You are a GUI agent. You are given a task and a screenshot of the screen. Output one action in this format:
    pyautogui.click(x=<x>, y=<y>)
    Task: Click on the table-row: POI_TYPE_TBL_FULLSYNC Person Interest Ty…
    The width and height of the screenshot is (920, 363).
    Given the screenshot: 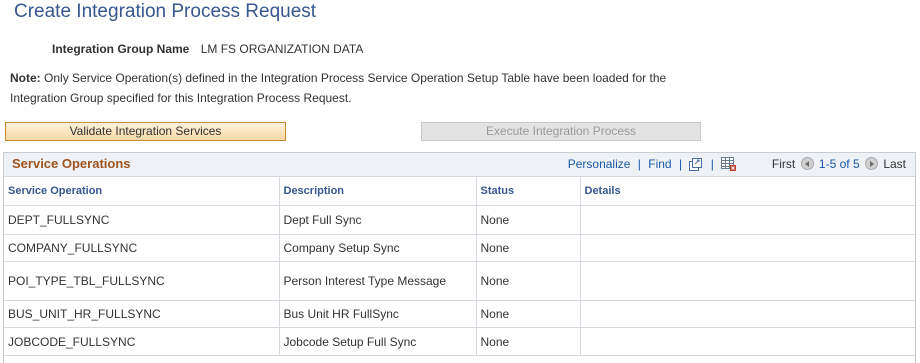 What is the action you would take?
    pyautogui.click(x=459, y=281)
    